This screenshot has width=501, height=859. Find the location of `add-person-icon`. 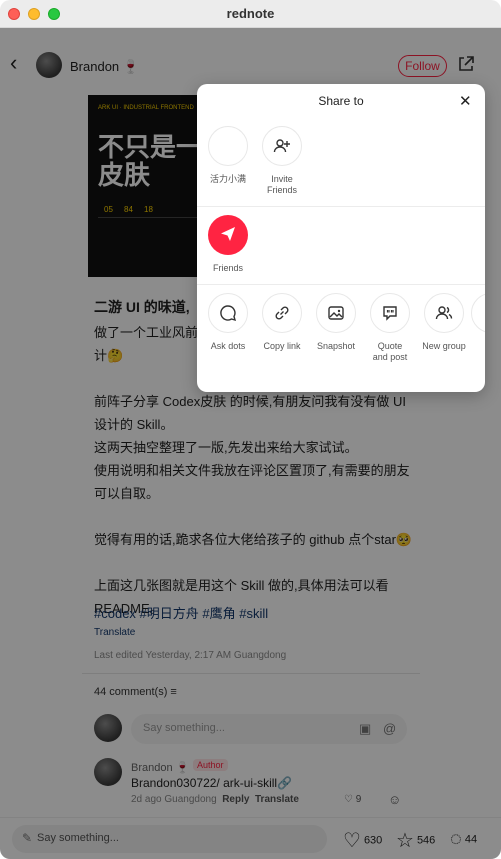

add-person-icon is located at coordinates (282, 146).